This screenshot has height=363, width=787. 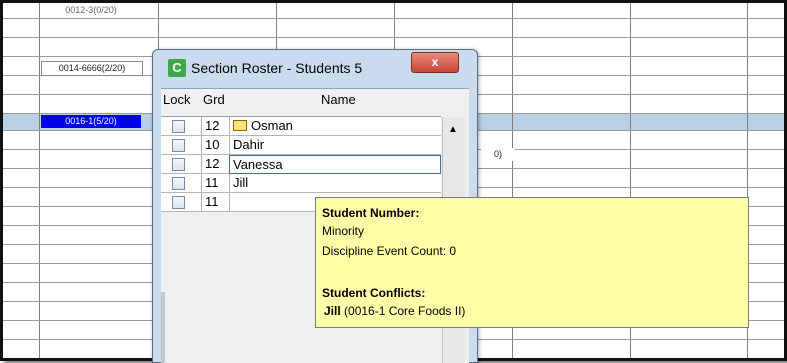 What do you see at coordinates (277, 68) in the screenshot?
I see `dialog-title: Section Roster - Students 5` at bounding box center [277, 68].